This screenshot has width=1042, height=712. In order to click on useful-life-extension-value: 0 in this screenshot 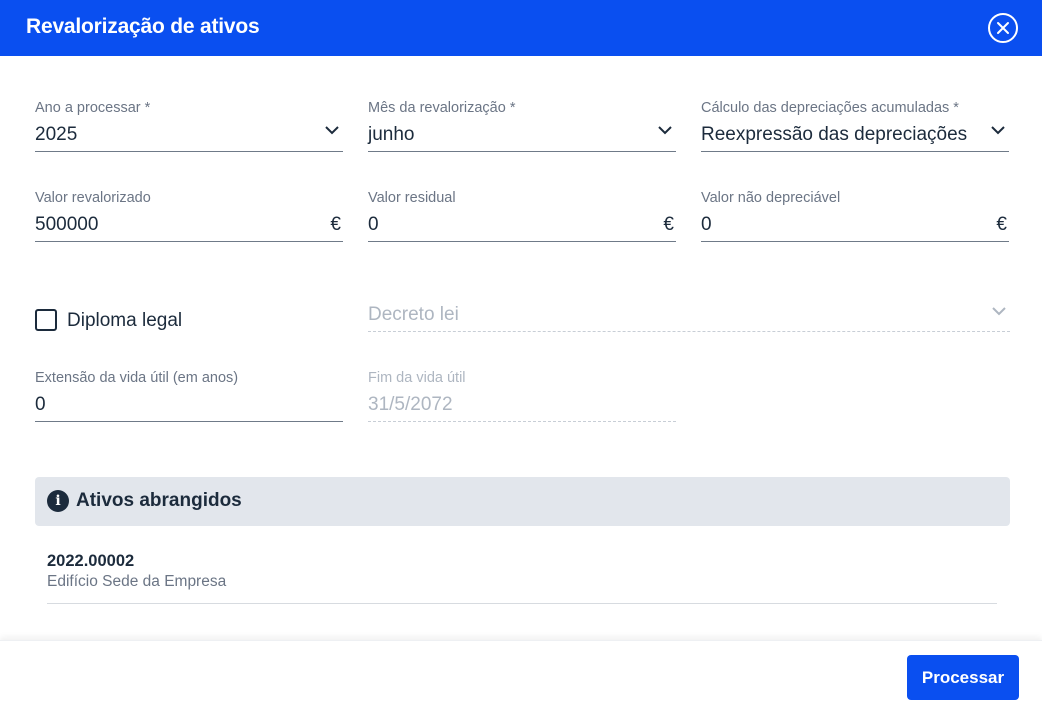, I will do `click(40, 405)`.